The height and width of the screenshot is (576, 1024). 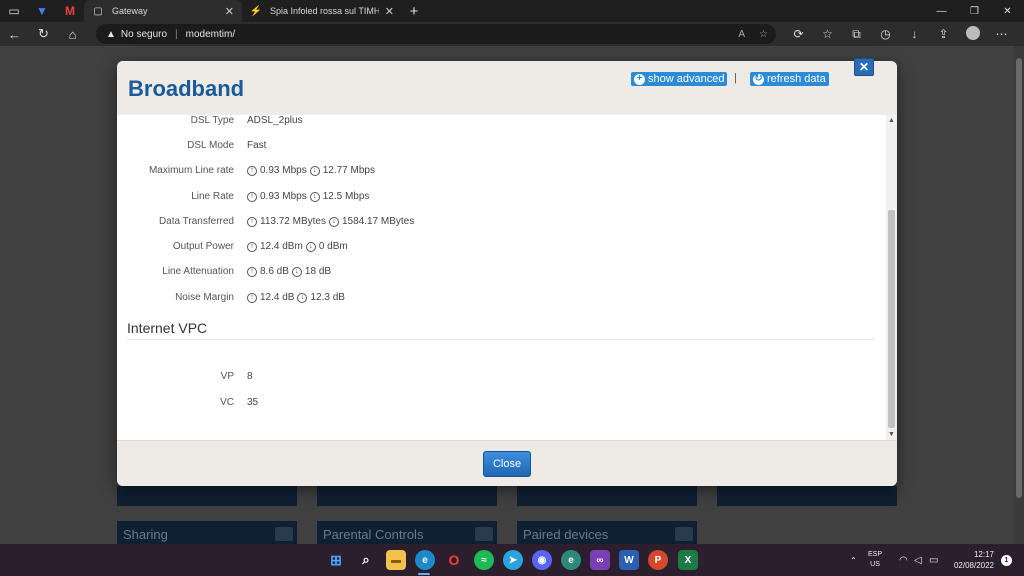 I want to click on home-icon: ⌂, so click(x=72, y=34).